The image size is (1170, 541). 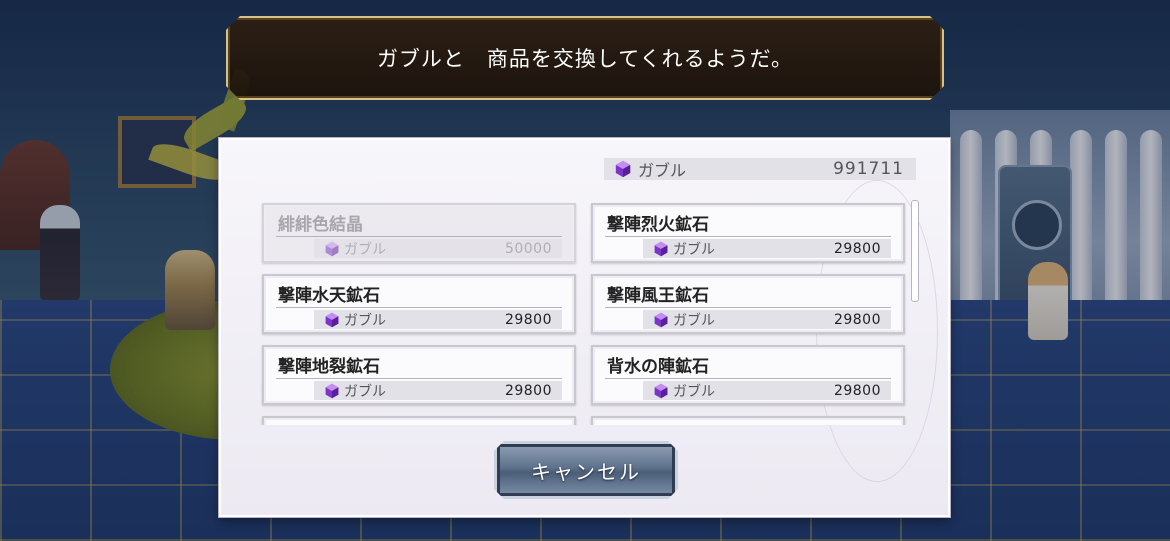 What do you see at coordinates (658, 296) in the screenshot?
I see `item-name: 撃陣風王鉱石` at bounding box center [658, 296].